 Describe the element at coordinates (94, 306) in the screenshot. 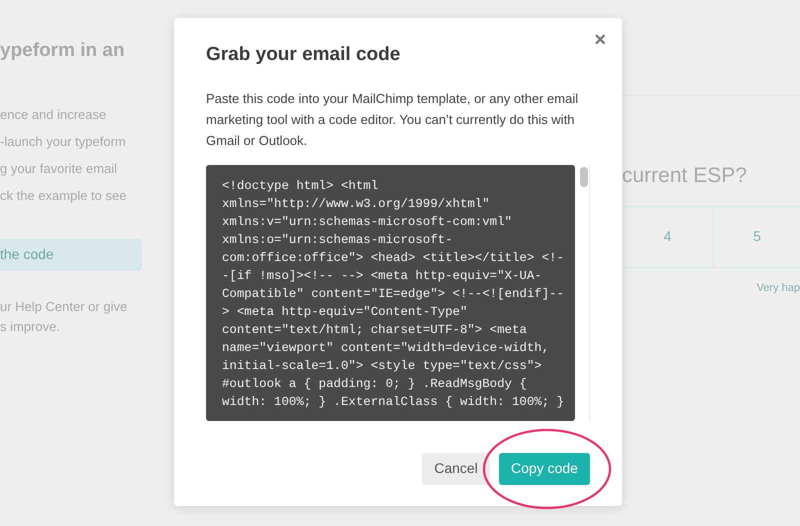

I see `help-text: or` at that location.